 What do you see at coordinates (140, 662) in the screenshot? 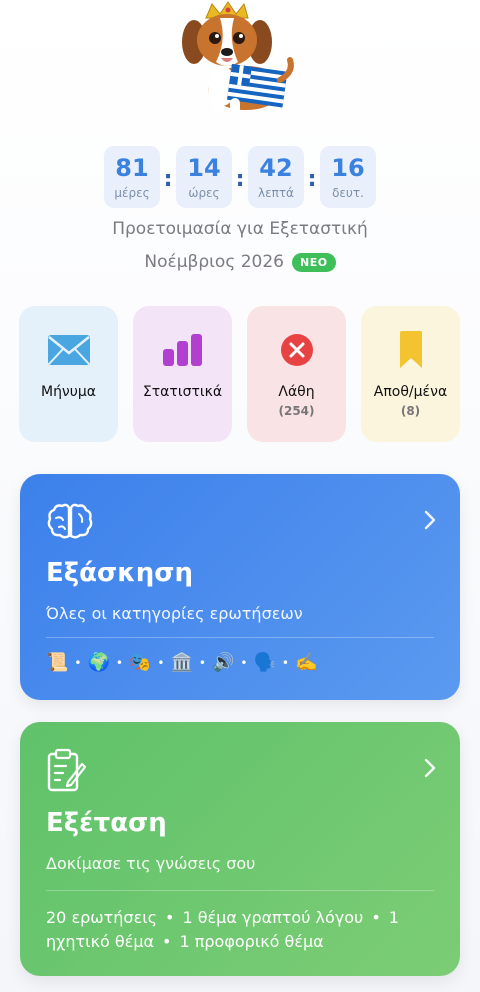
I see `theater-masks-icon: 🎭` at bounding box center [140, 662].